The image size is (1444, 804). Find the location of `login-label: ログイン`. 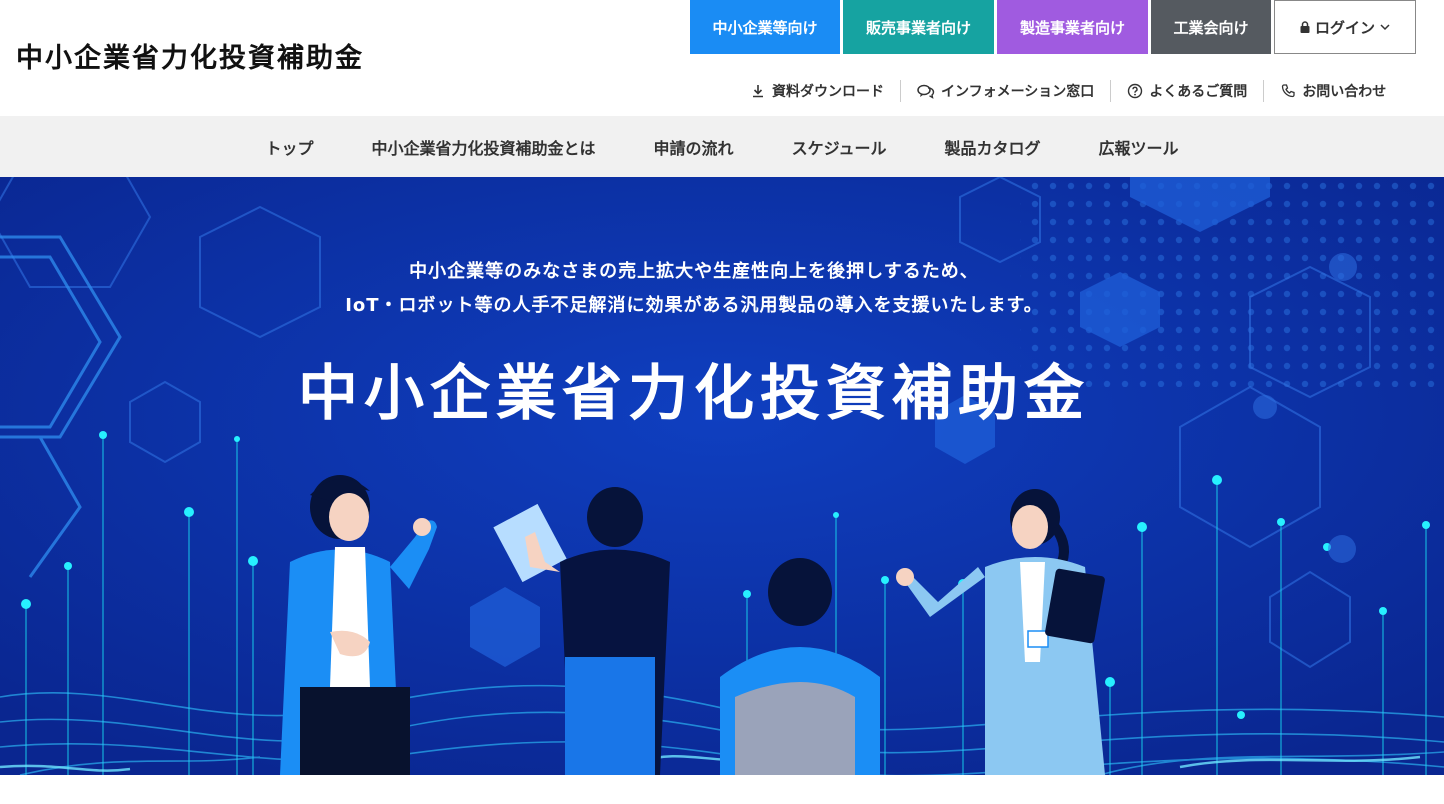

login-label: ログイン is located at coordinates (1344, 27).